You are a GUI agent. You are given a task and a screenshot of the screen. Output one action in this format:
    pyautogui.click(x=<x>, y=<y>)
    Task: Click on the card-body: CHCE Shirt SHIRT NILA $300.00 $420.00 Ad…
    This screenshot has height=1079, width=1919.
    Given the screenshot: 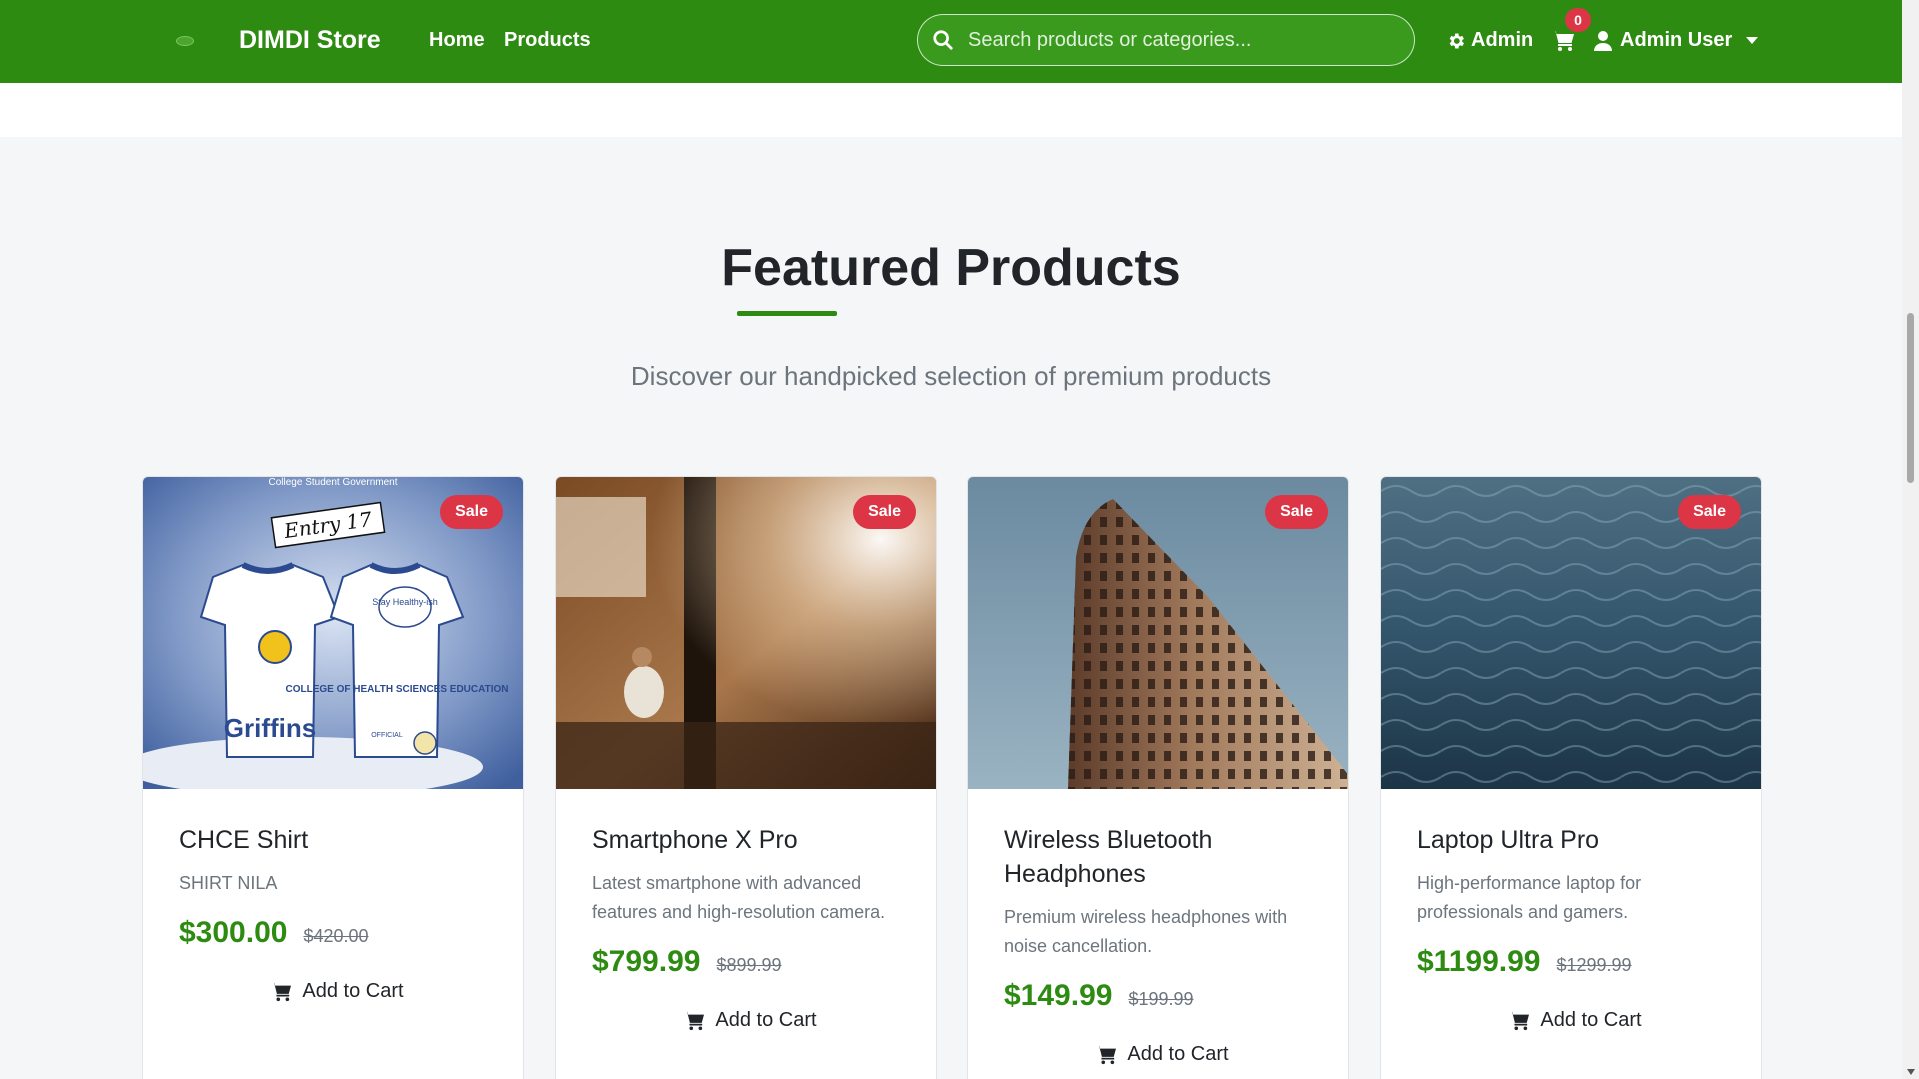 What is the action you would take?
    pyautogui.click(x=337, y=913)
    